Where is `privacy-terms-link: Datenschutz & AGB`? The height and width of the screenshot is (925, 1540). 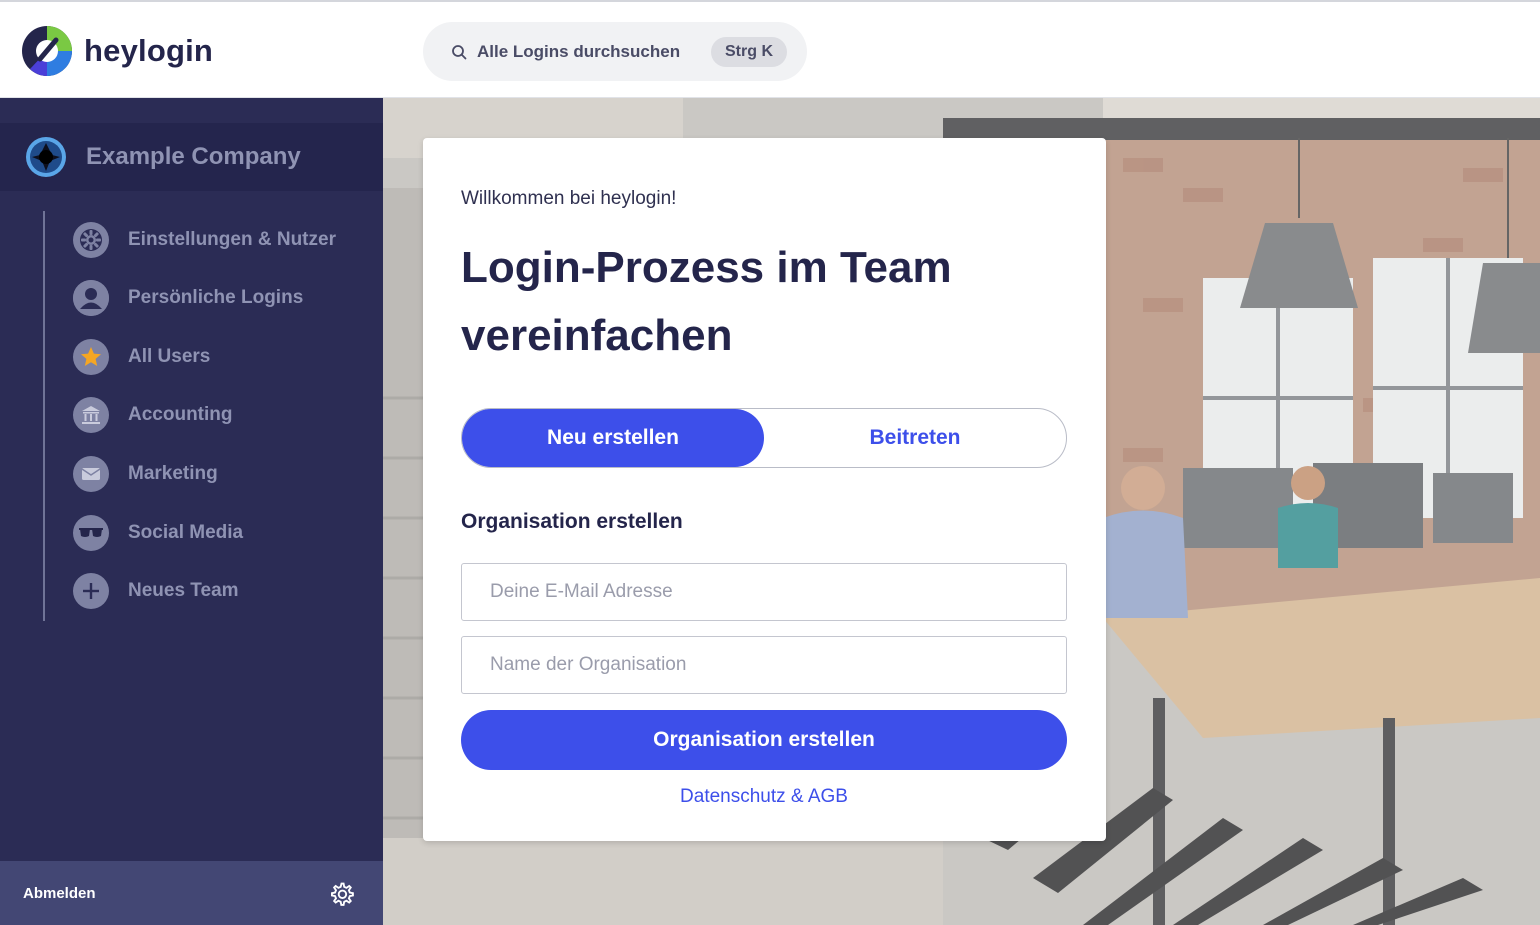 privacy-terms-link: Datenschutz & AGB is located at coordinates (764, 797).